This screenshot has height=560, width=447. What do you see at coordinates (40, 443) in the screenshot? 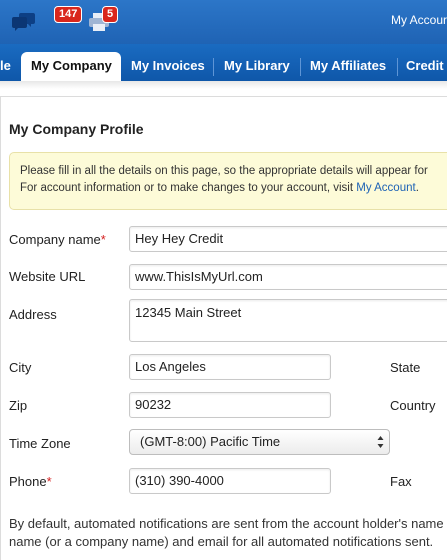
I see `time-zone-label: Time Zone` at bounding box center [40, 443].